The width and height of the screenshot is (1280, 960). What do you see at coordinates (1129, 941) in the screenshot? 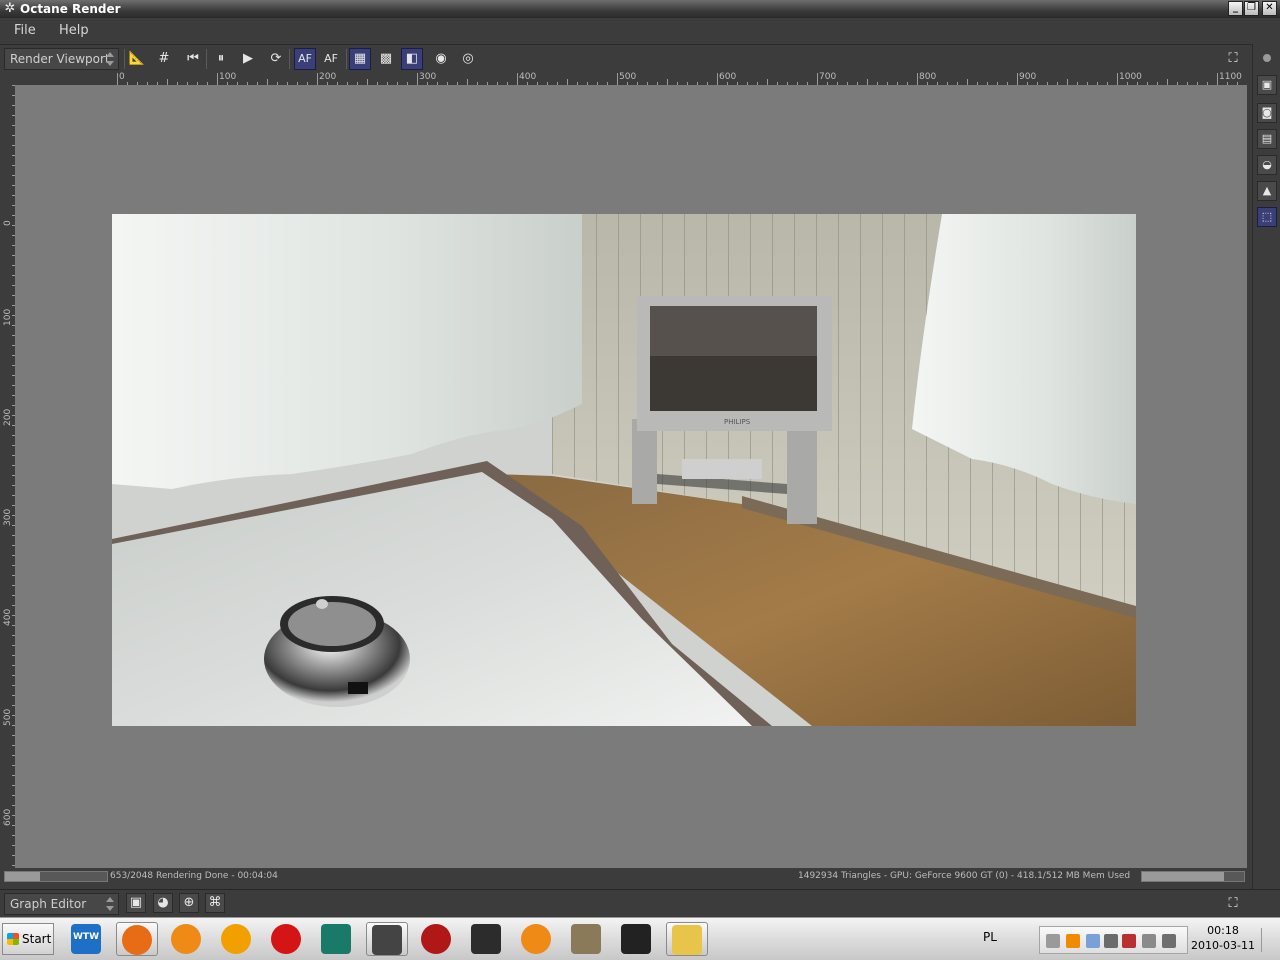
I see `security-alert-icon` at bounding box center [1129, 941].